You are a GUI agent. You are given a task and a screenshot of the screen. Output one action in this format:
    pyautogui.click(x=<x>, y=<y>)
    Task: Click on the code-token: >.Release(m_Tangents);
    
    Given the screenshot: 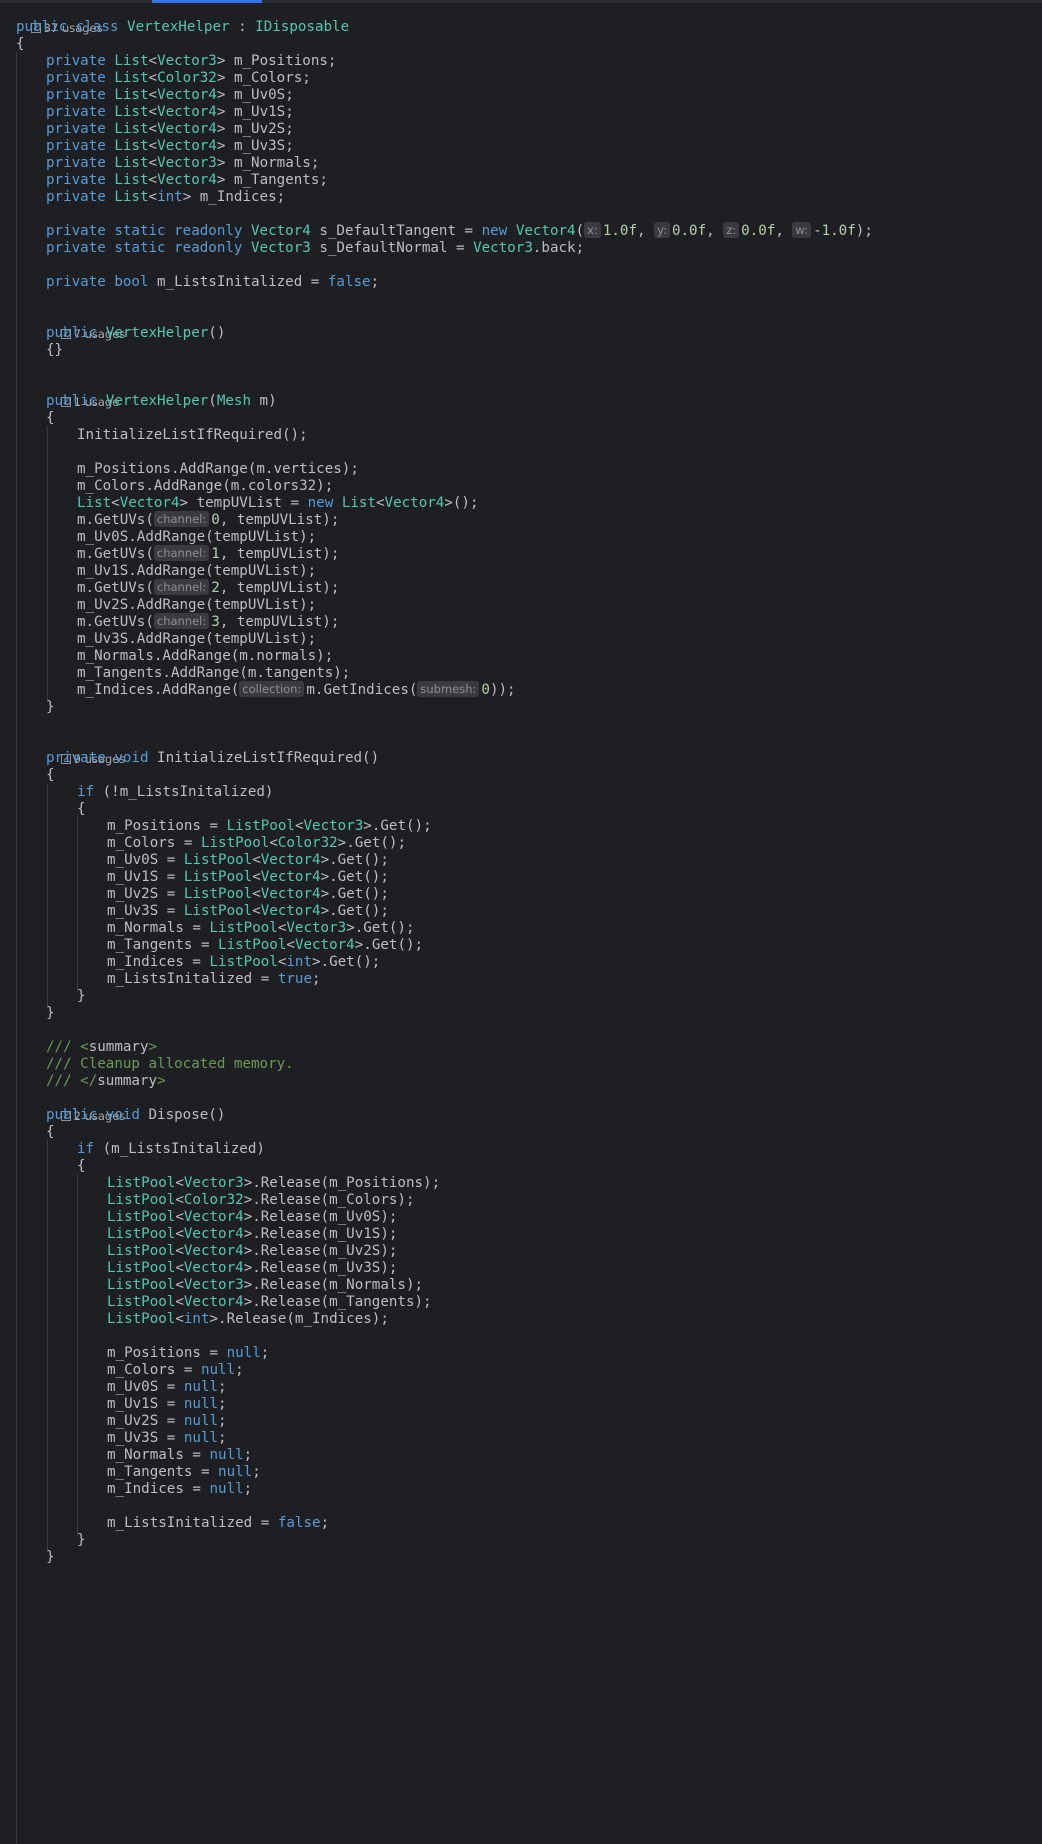 What is the action you would take?
    pyautogui.click(x=337, y=1302)
    